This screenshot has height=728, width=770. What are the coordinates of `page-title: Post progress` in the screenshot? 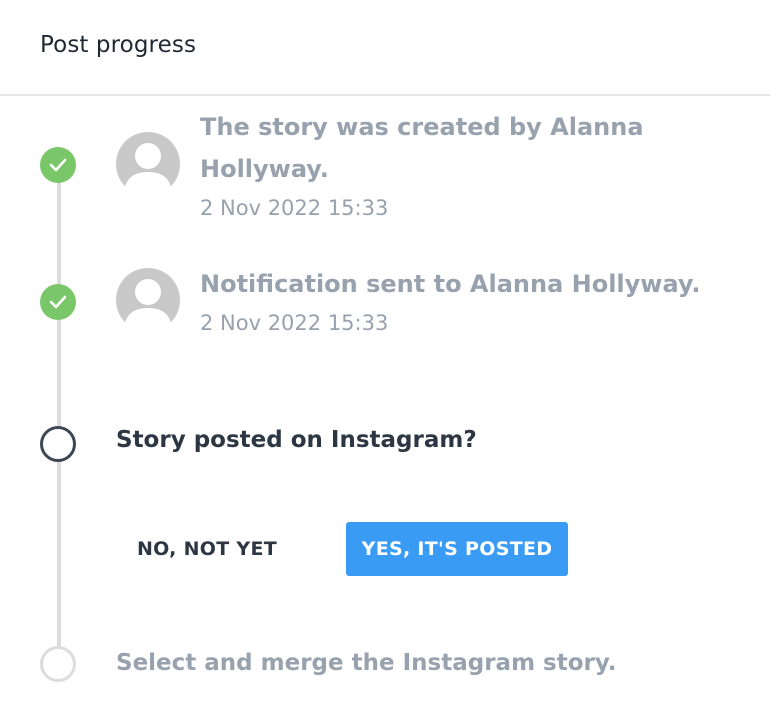 It's located at (118, 45).